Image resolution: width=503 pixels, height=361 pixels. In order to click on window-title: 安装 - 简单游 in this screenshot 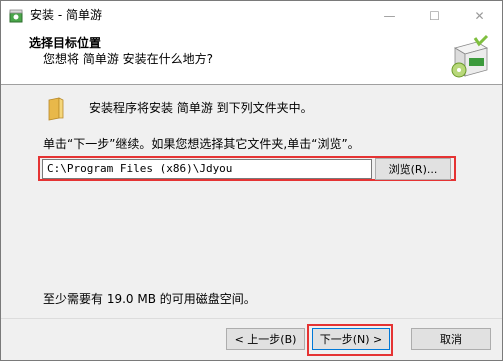, I will do `click(66, 15)`.